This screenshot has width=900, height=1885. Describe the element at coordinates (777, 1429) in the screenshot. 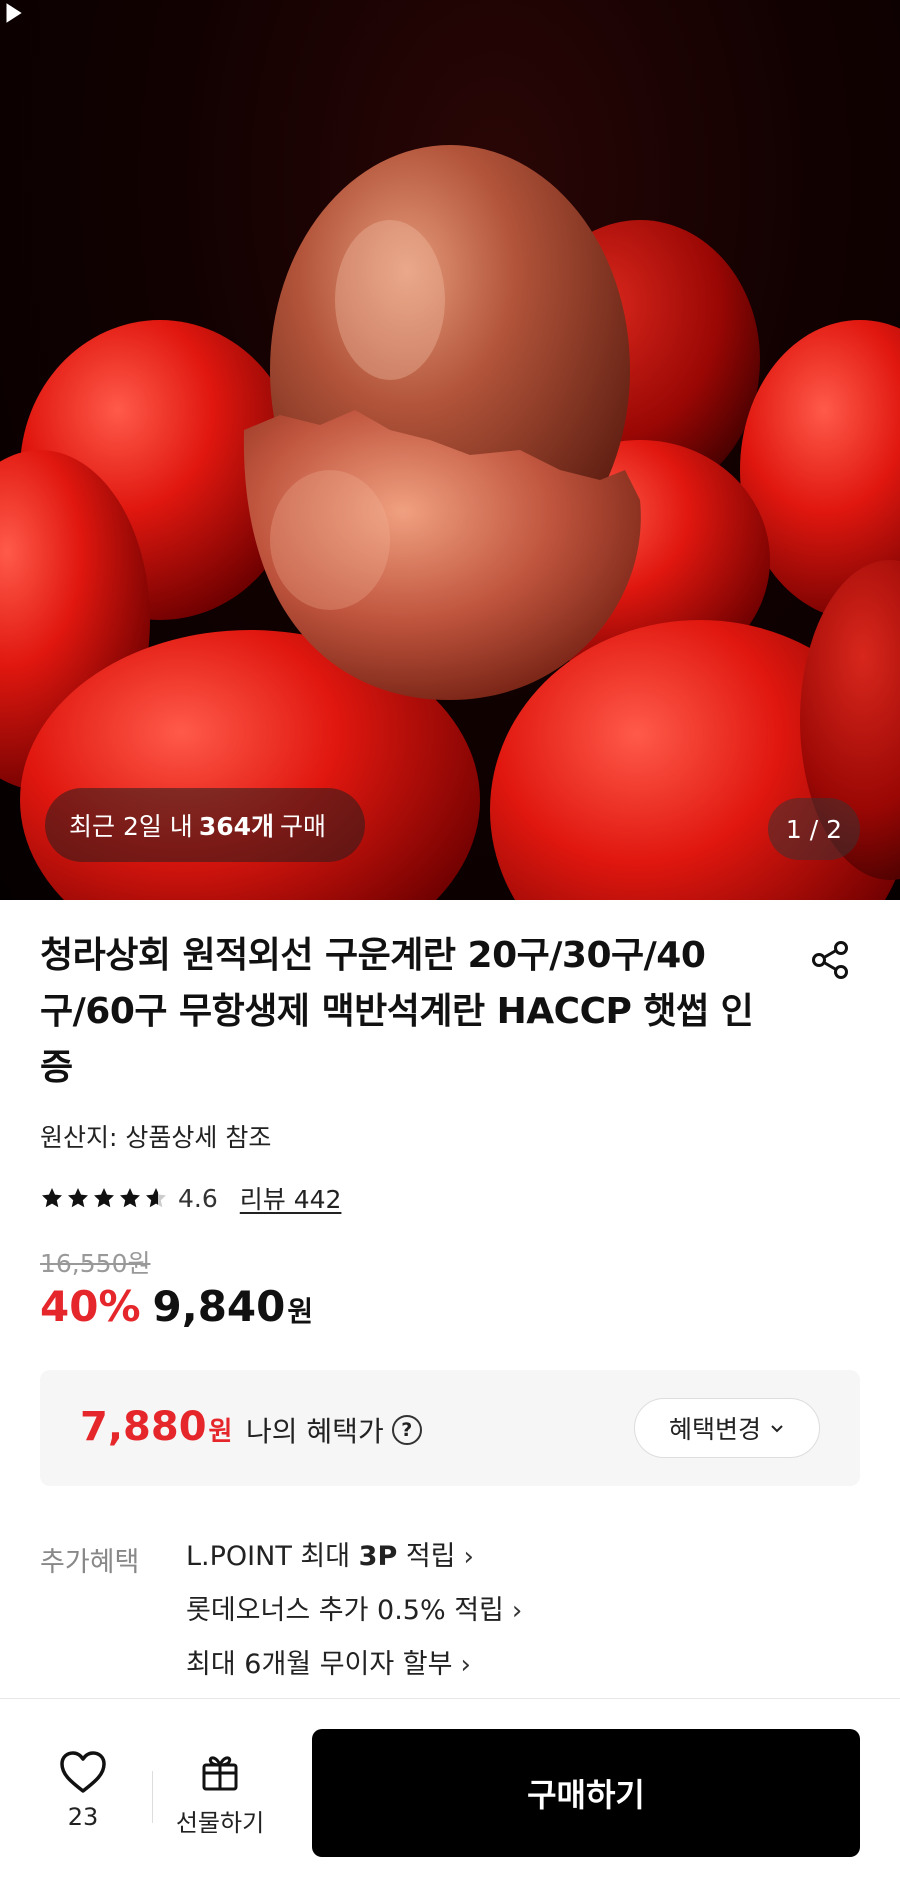

I see `chevron-down-icon` at that location.